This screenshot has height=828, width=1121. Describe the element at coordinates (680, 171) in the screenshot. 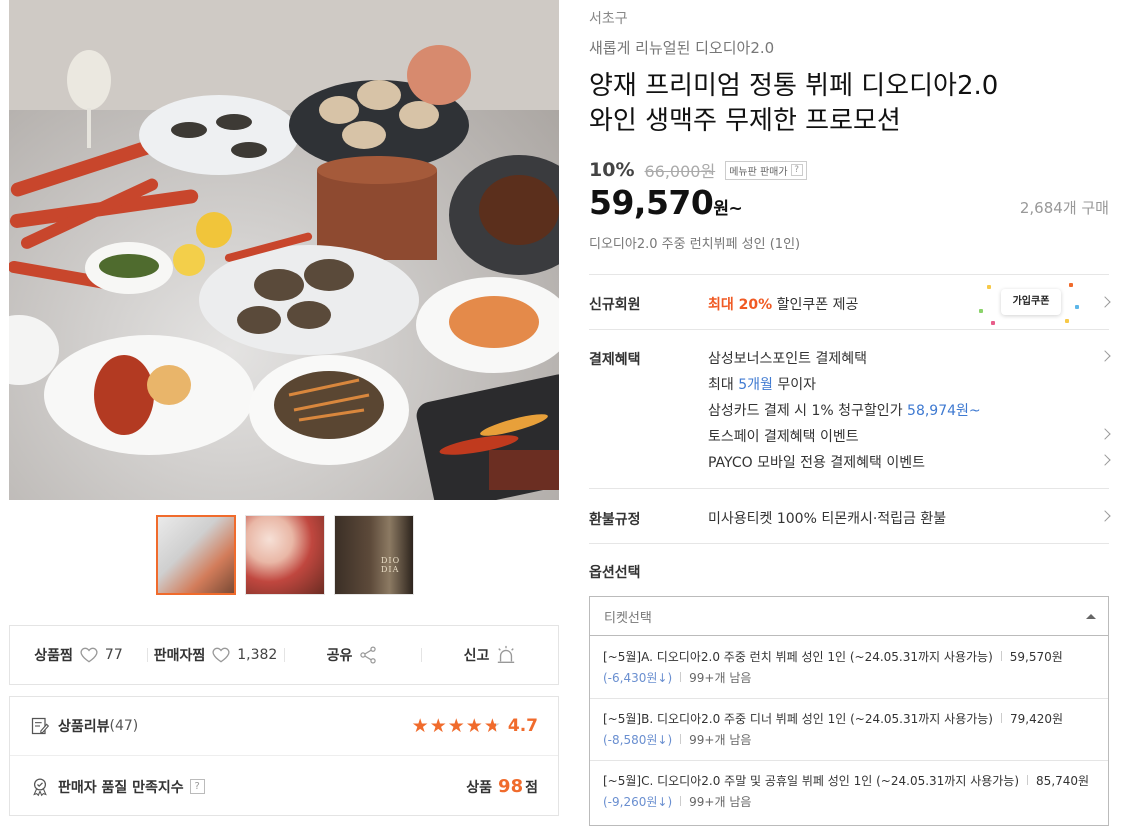

I see `original-price: 66,000원` at that location.